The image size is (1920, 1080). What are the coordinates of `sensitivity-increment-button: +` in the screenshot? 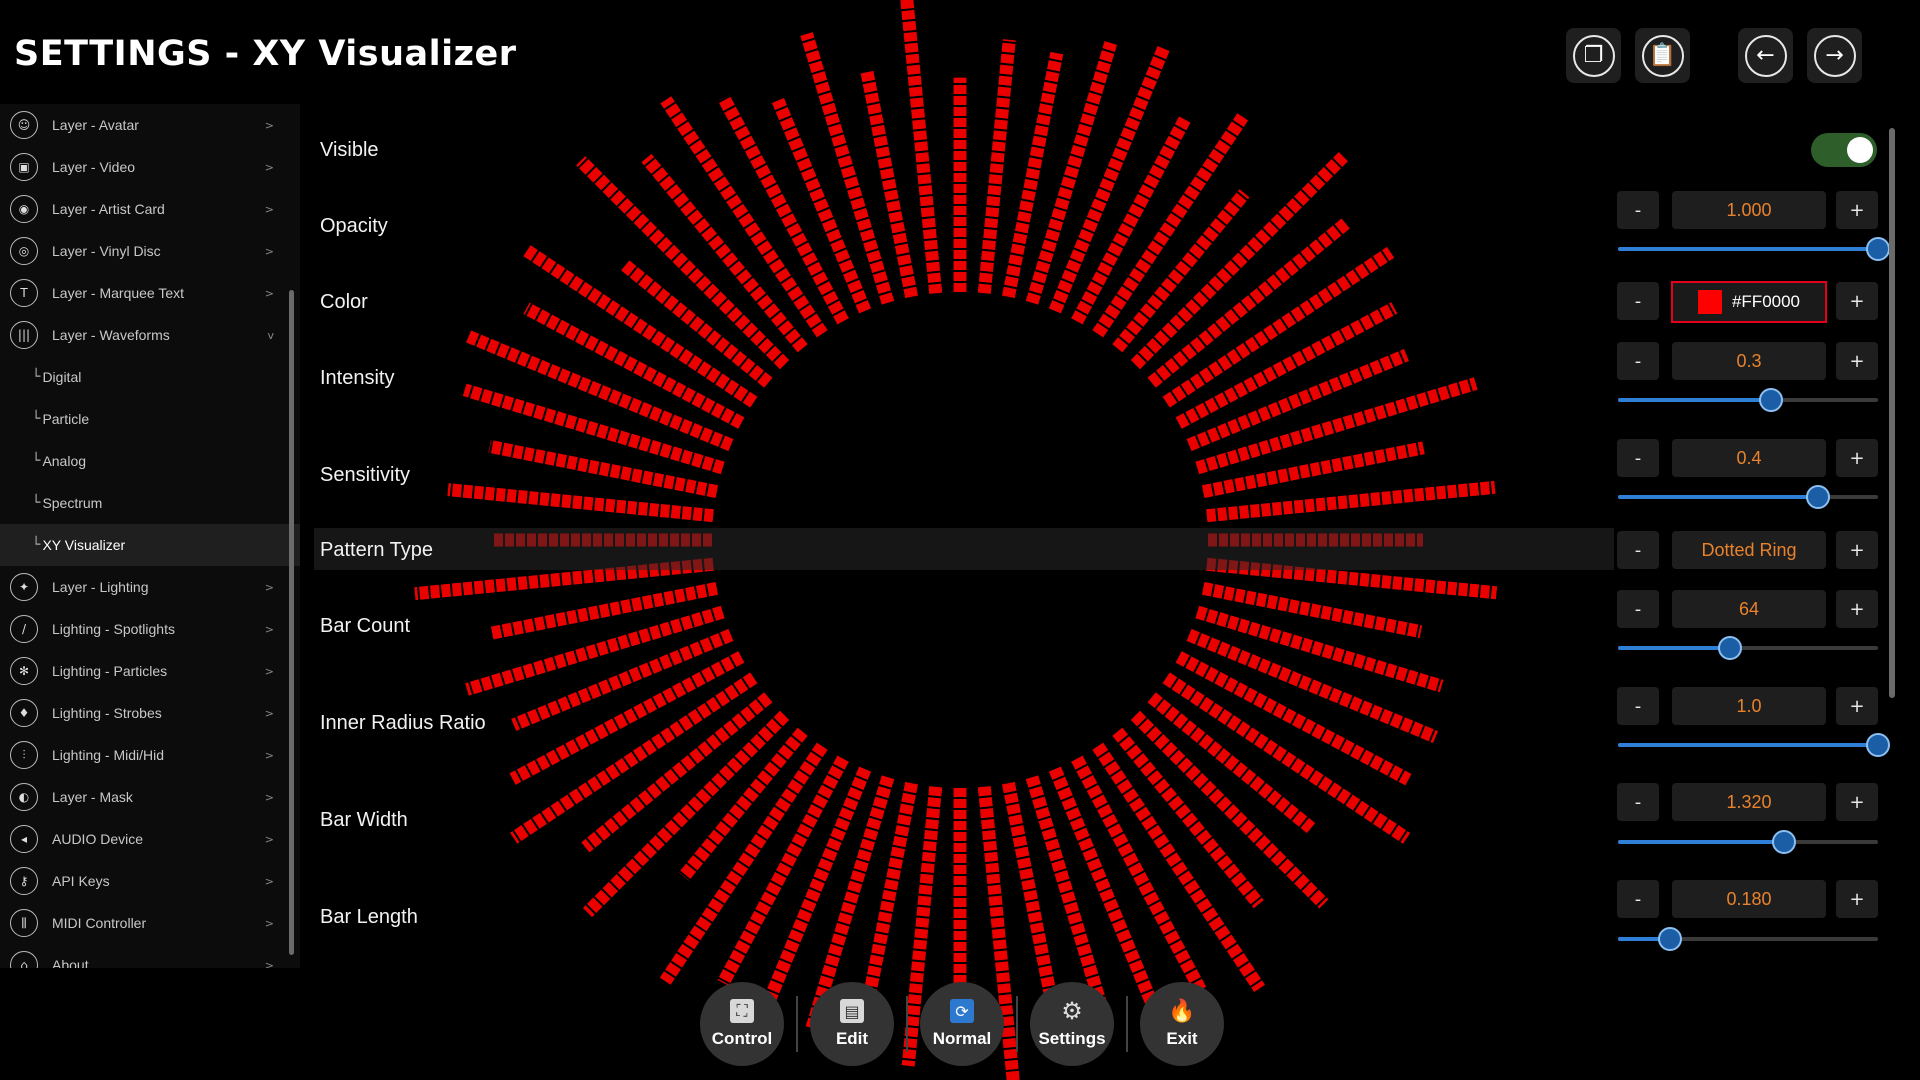 It's located at (1857, 458).